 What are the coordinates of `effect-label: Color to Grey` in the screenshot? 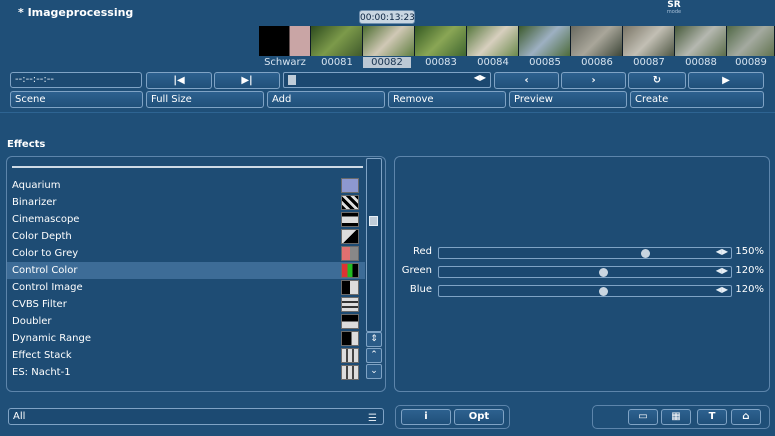 It's located at (45, 253).